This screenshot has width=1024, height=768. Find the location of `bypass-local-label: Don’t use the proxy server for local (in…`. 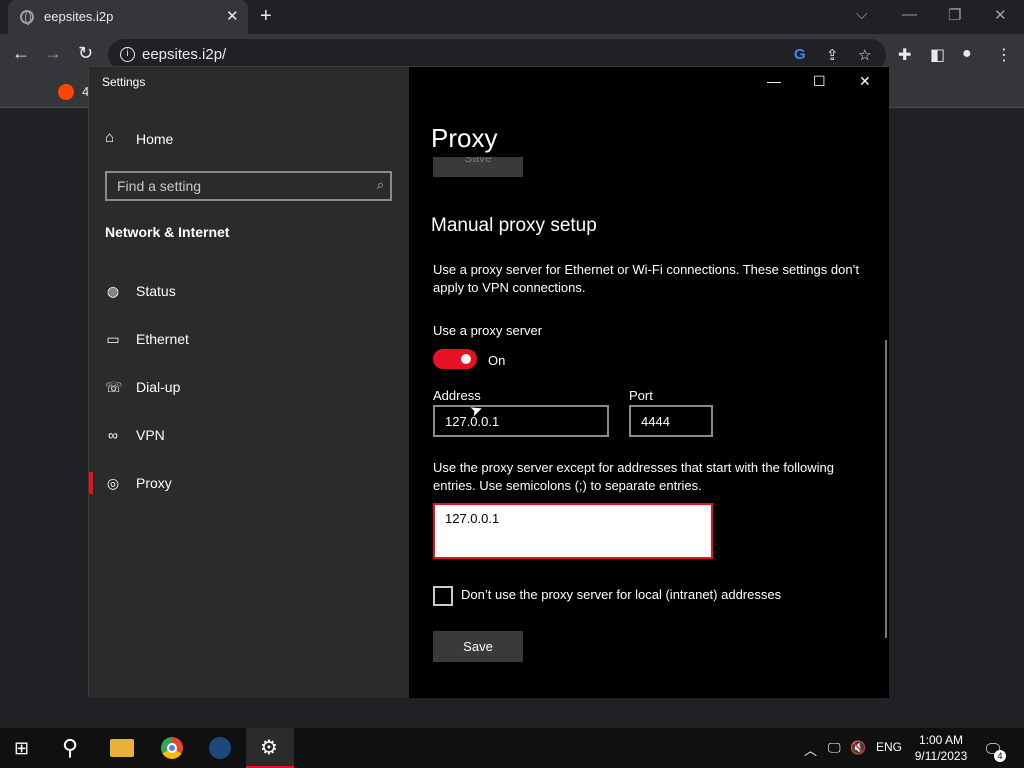

bypass-local-label: Don’t use the proxy server for local (in… is located at coordinates (621, 594).